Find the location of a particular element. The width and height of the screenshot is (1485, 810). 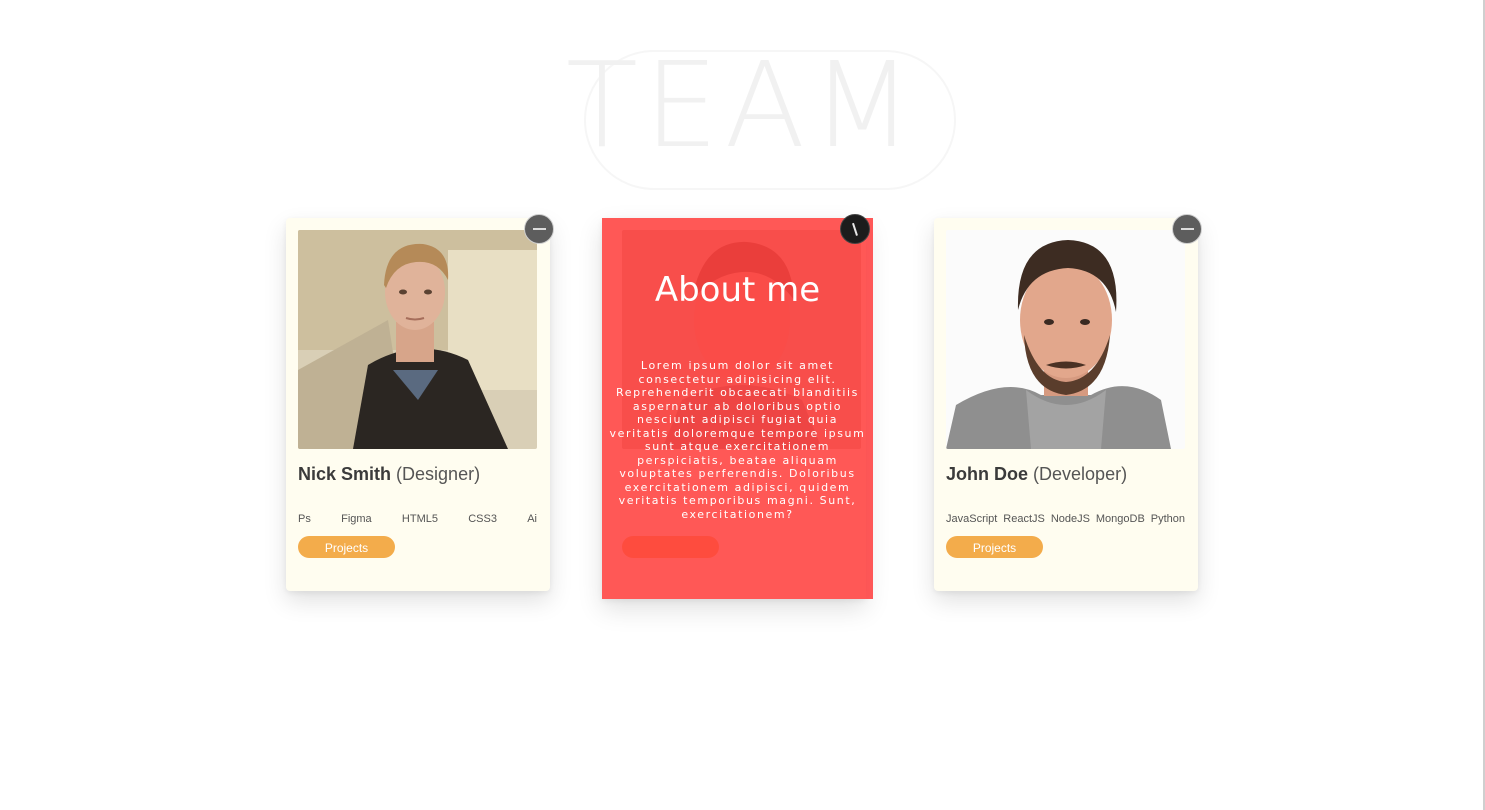

skills-list: Ps Figma HTML5 CSS3 Ai is located at coordinates (417, 519).